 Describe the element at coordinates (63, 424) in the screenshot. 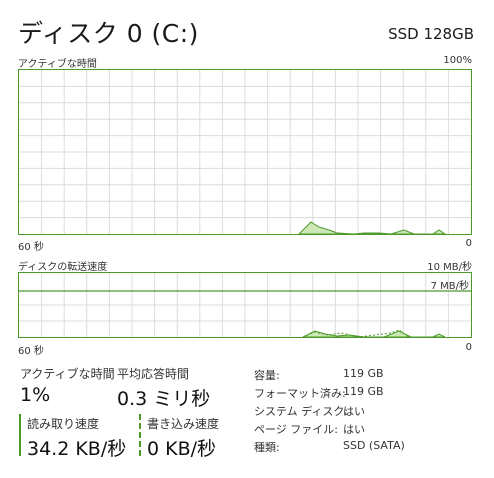

I see `read-speed-label: 読み取り速度` at that location.